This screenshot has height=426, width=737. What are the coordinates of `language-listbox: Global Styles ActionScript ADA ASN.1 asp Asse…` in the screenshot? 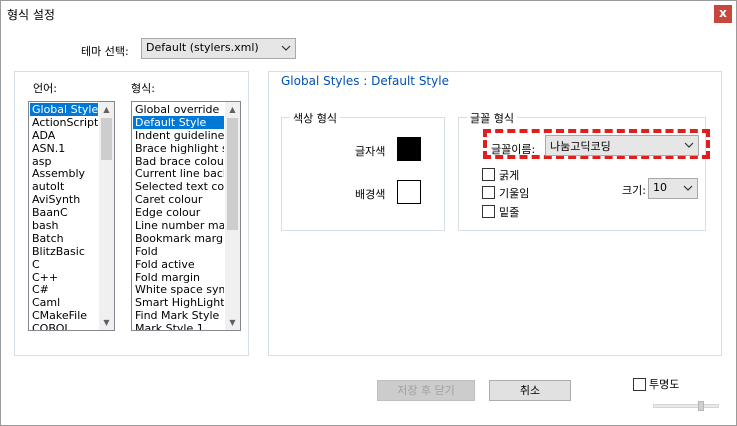 It's located at (71, 216).